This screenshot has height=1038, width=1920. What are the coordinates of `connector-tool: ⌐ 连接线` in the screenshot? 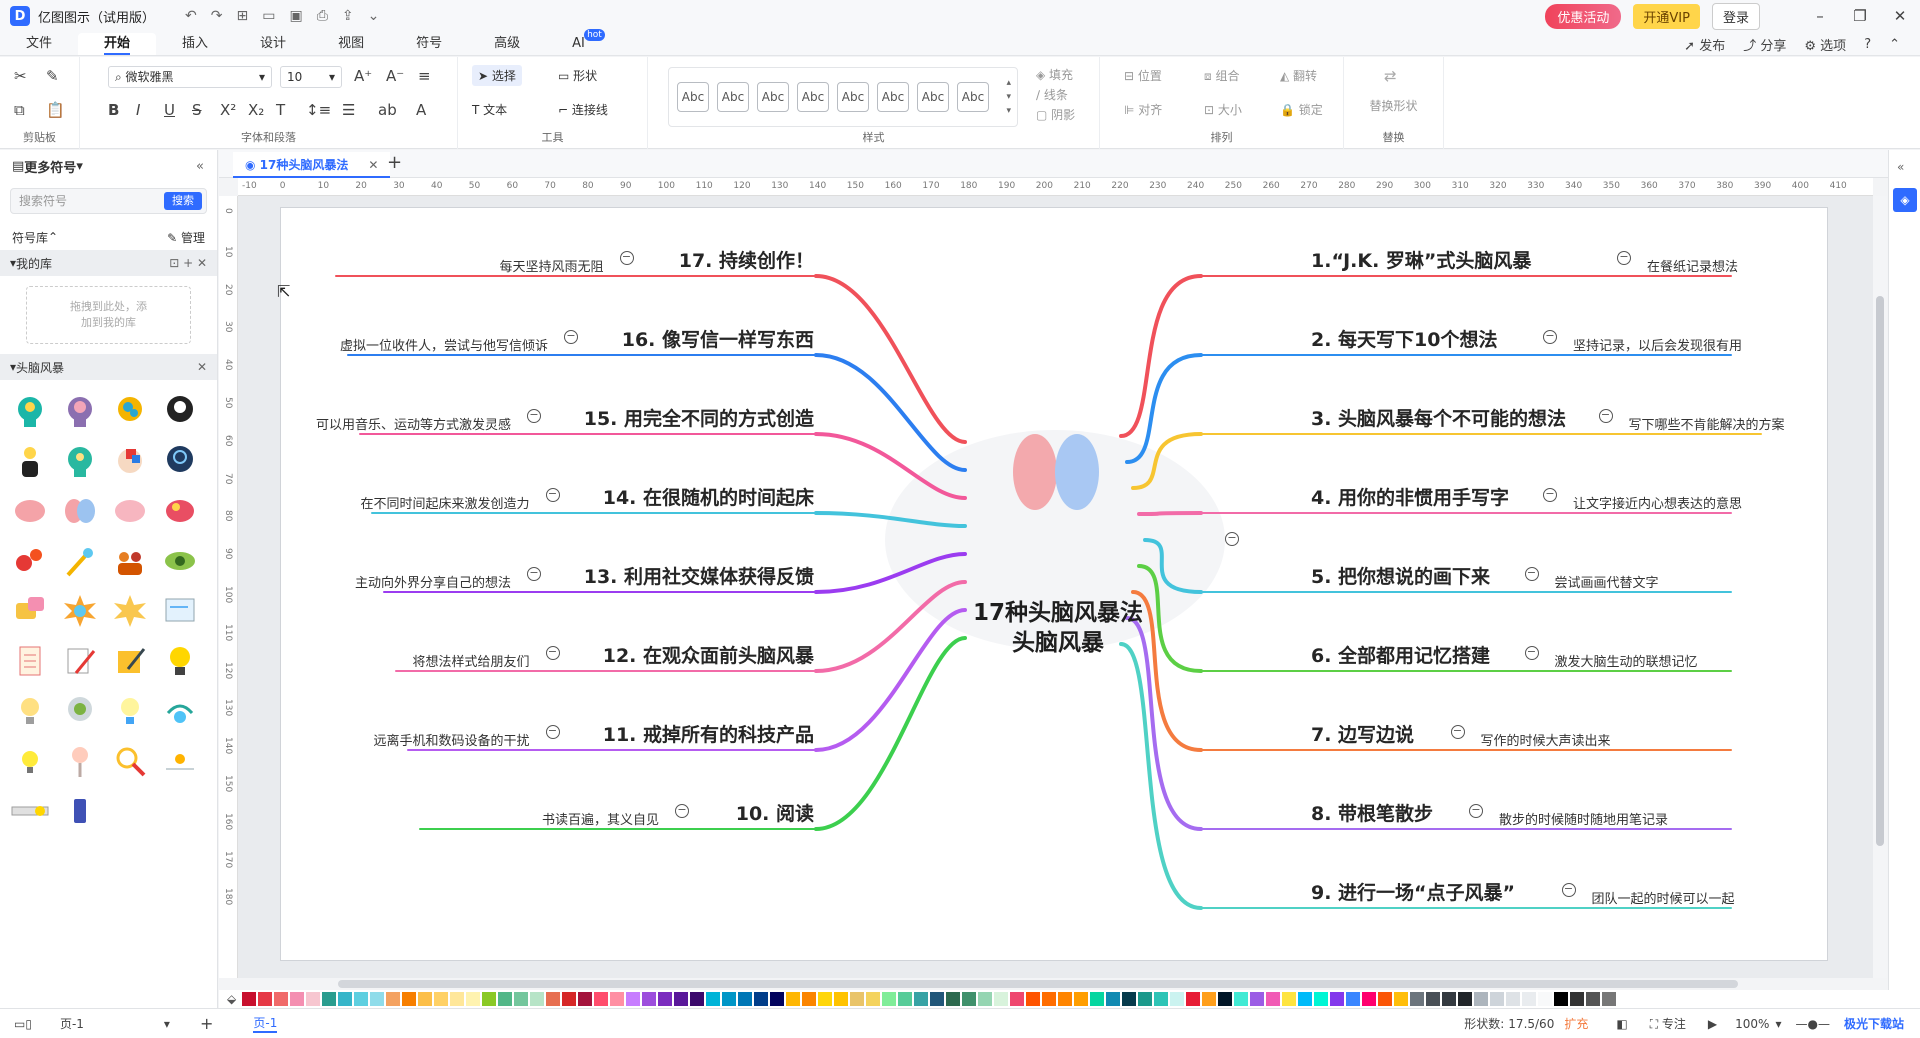 It's located at (583, 109).